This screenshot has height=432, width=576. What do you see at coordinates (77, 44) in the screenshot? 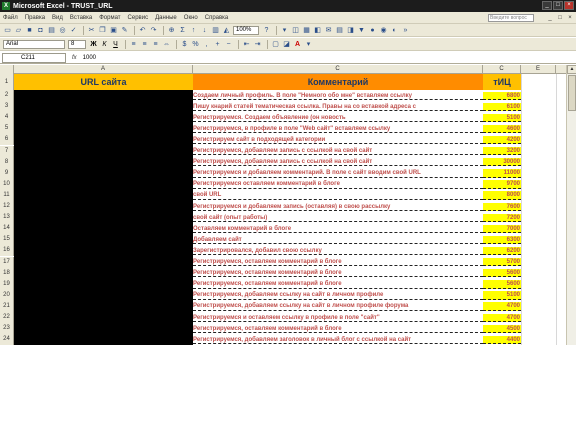
I see `font-size-select: 8` at bounding box center [77, 44].